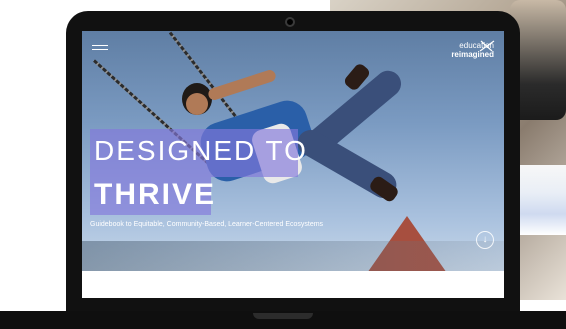  I want to click on kid-face, so click(197, 104).